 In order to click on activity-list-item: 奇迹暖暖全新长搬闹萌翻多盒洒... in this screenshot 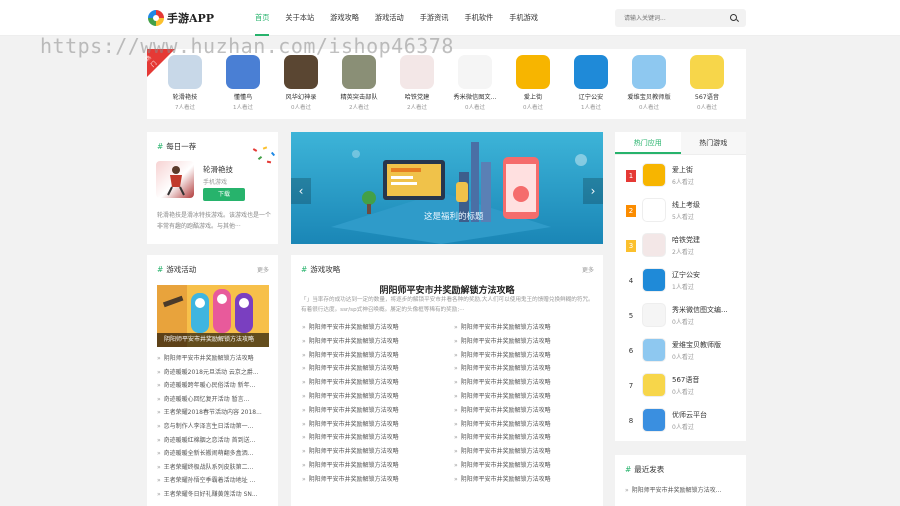, I will do `click(215, 454)`.